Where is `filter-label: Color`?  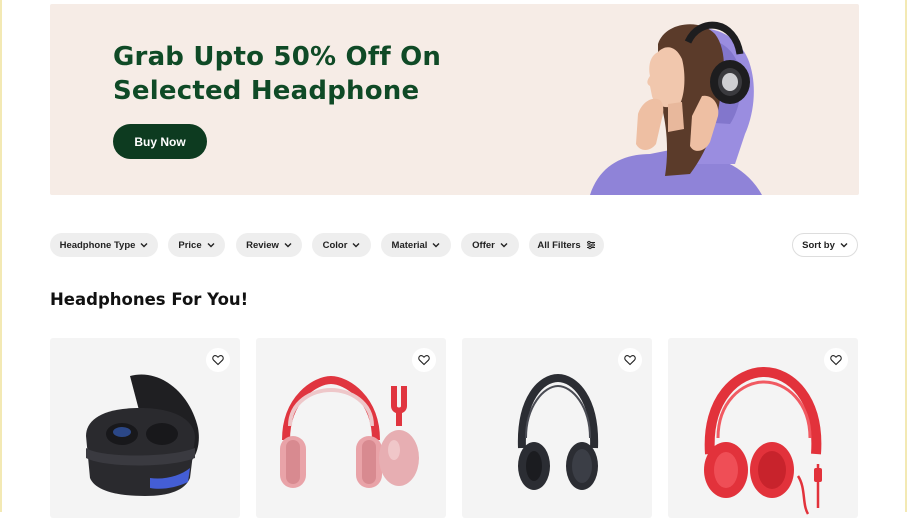
filter-label: Color is located at coordinates (335, 245).